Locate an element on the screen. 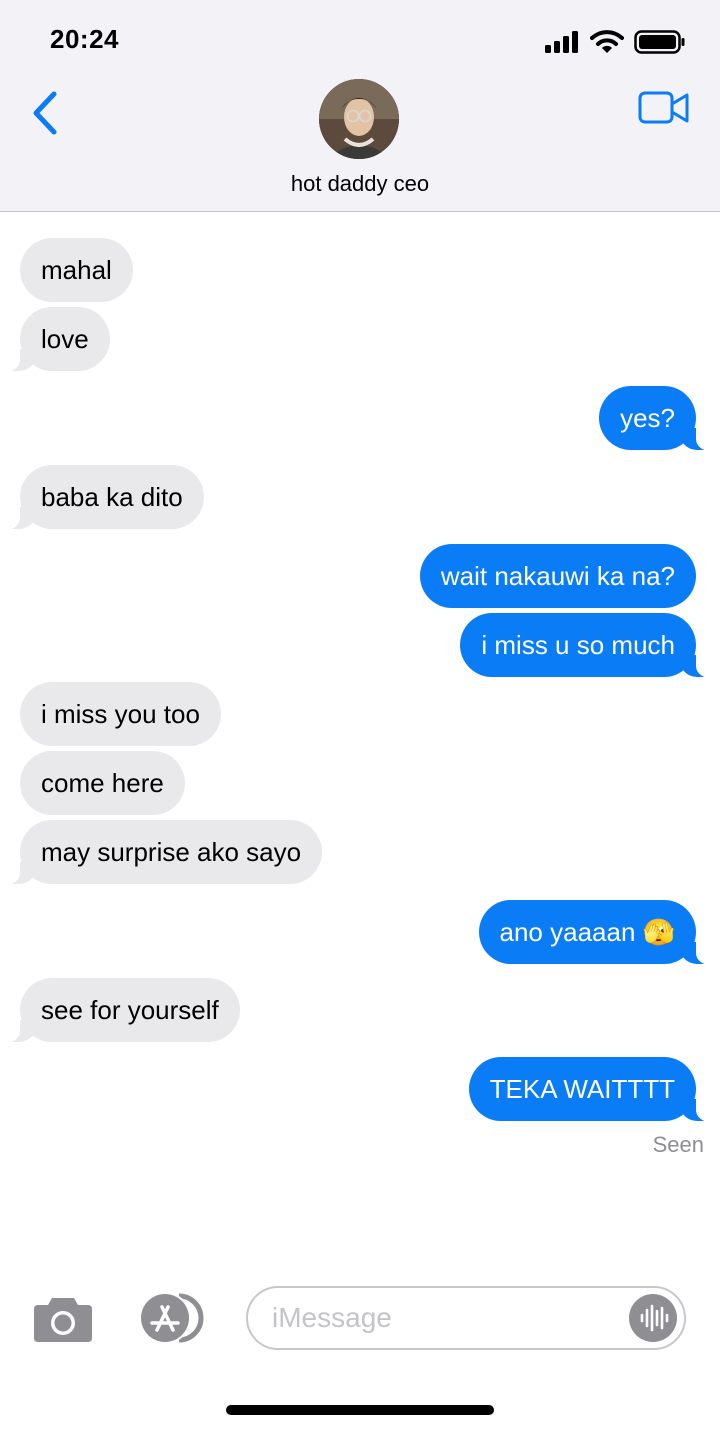 The height and width of the screenshot is (1432, 720). app-store-button is located at coordinates (171, 1318).